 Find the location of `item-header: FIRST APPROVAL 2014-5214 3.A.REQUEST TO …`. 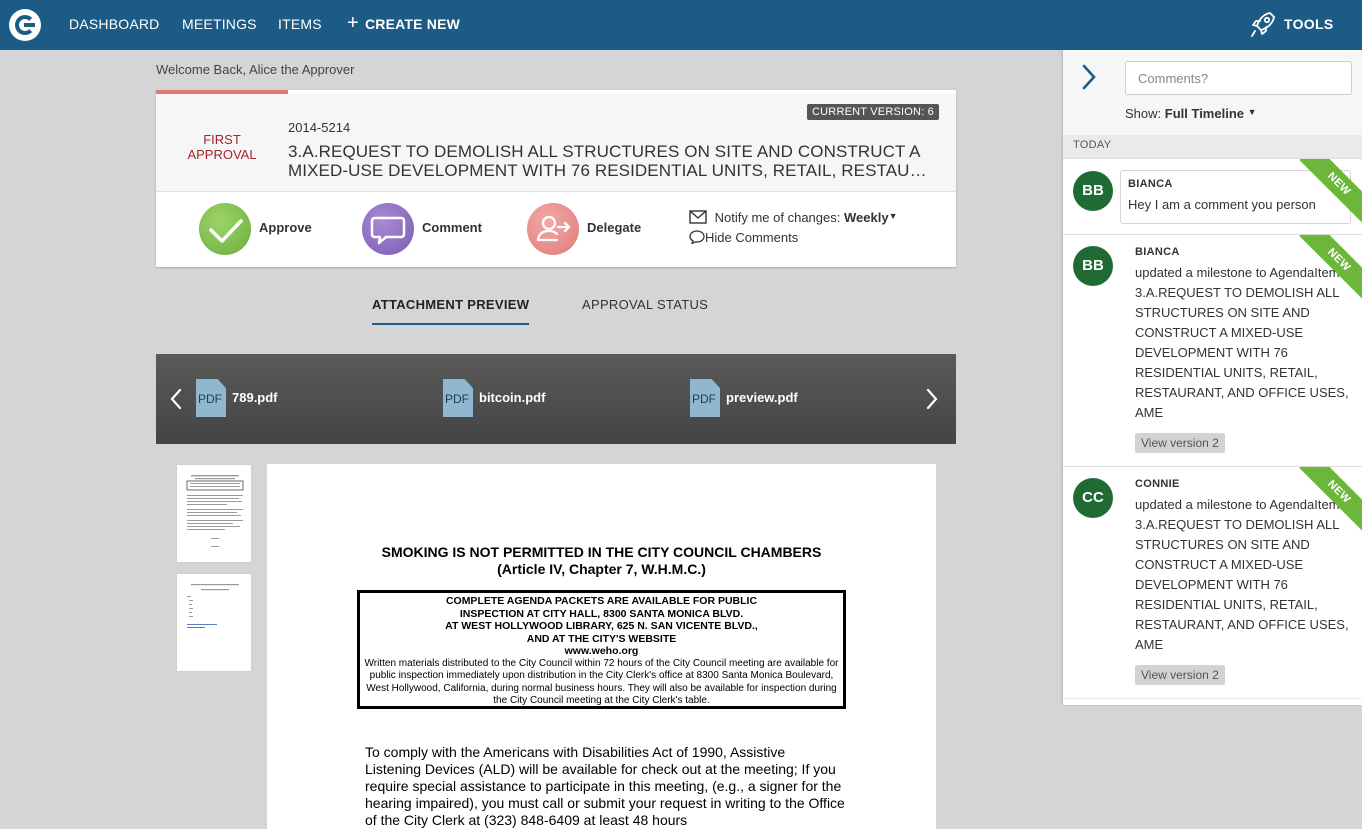

item-header: FIRST APPROVAL 2014-5214 3.A.REQUEST TO … is located at coordinates (556, 143).